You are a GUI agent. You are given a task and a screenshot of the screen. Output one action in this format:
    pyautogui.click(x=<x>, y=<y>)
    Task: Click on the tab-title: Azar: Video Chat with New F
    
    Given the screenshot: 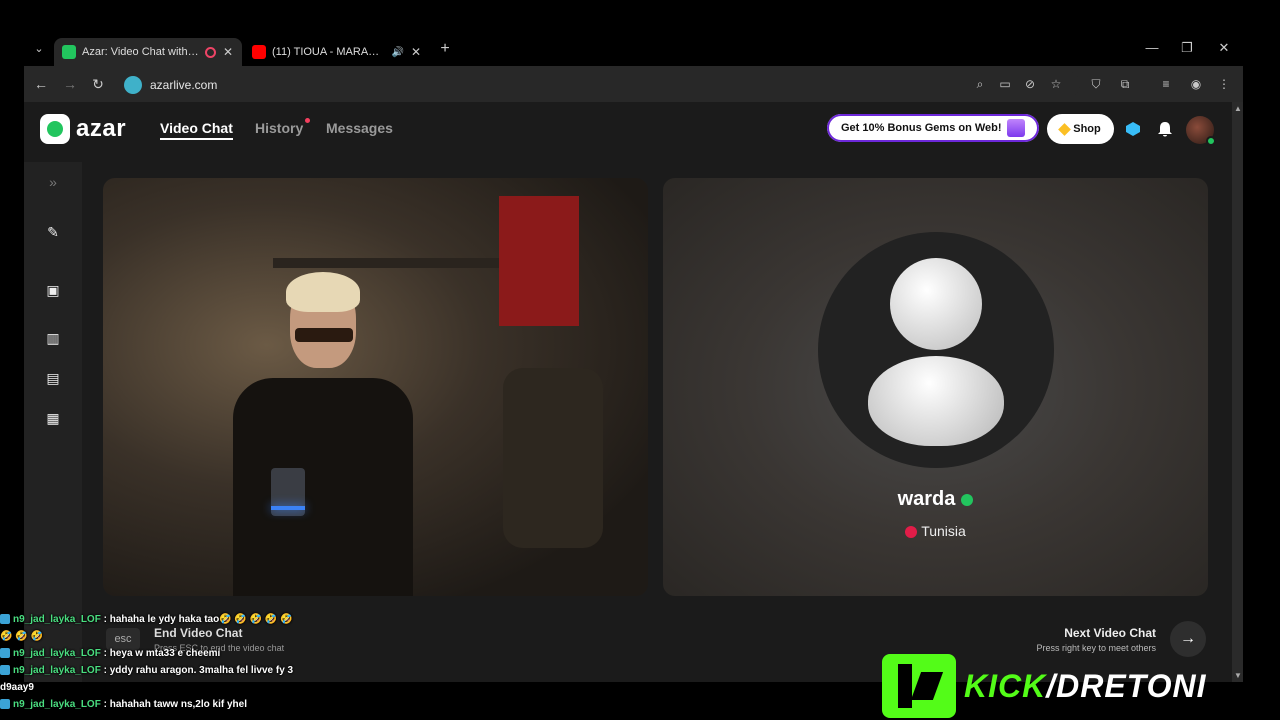 What is the action you would take?
    pyautogui.click(x=140, y=52)
    